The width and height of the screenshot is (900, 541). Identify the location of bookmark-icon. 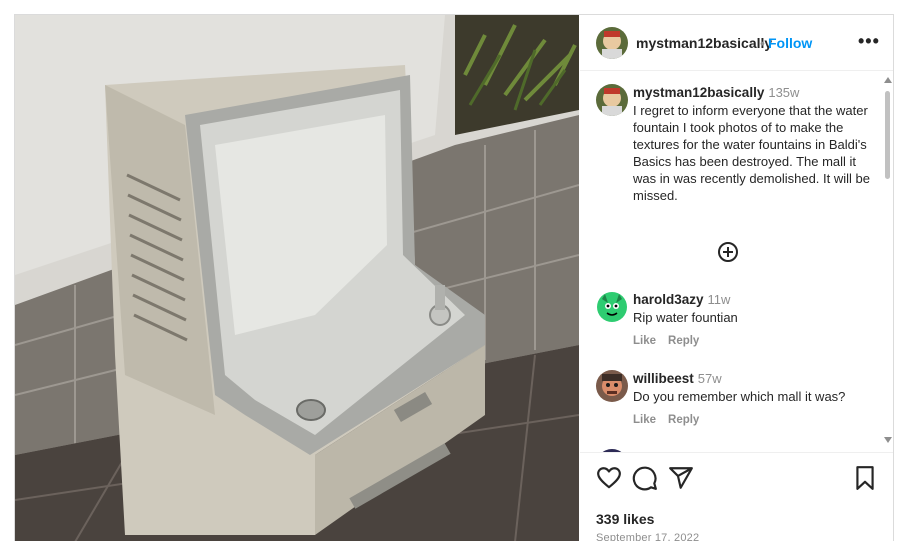
(865, 478).